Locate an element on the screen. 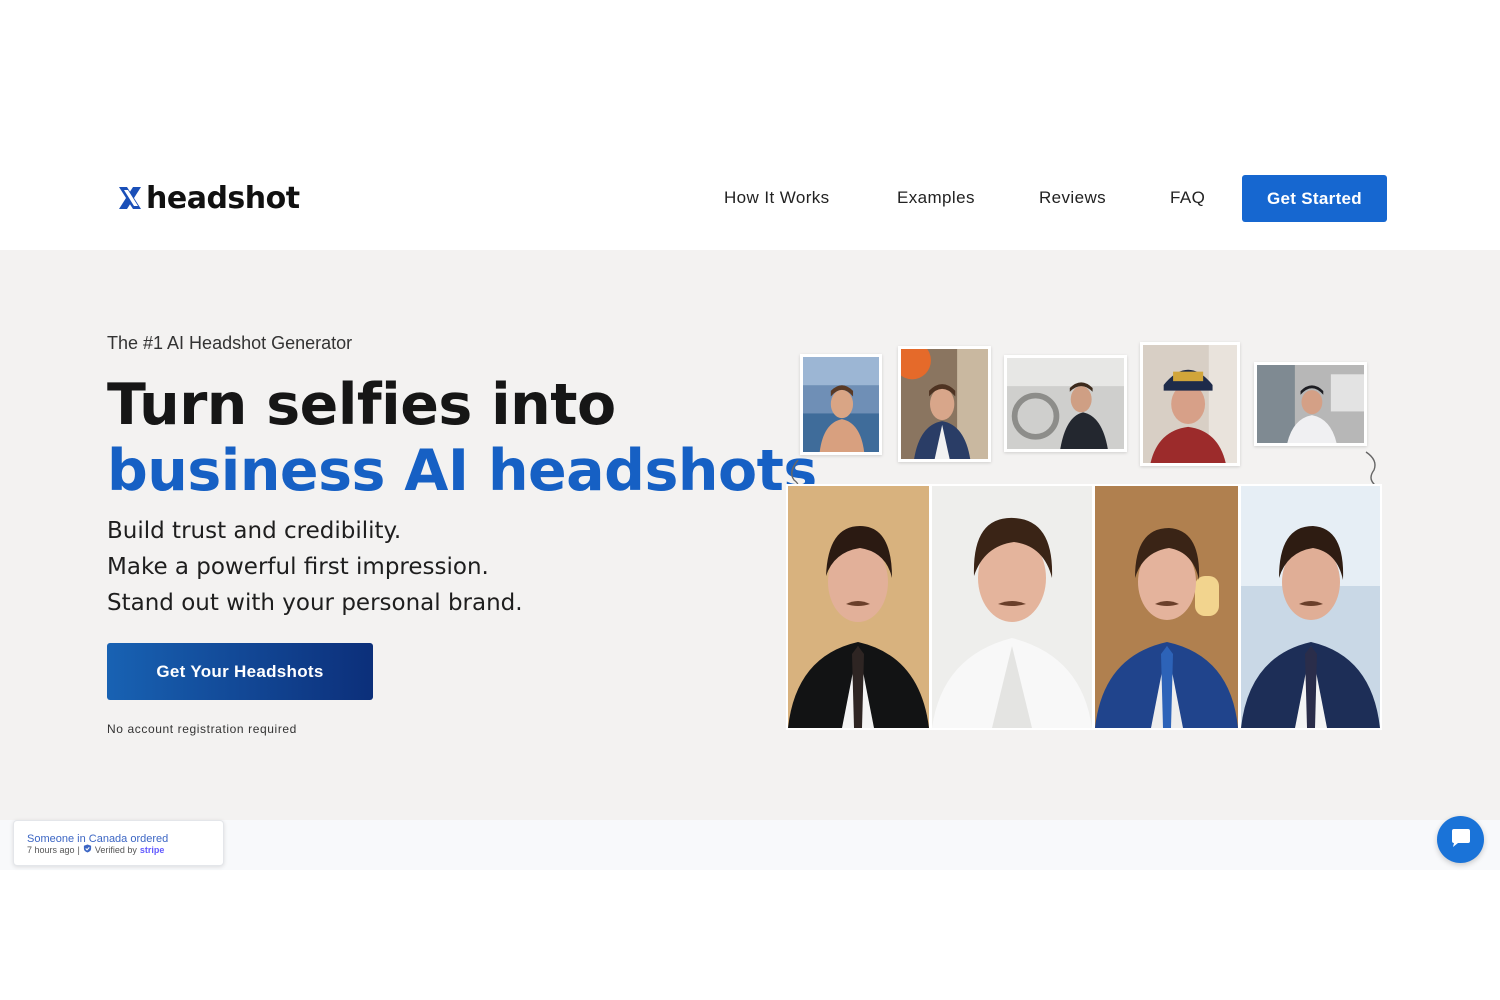  toast-time: 7 hours ago is located at coordinates (51, 849).